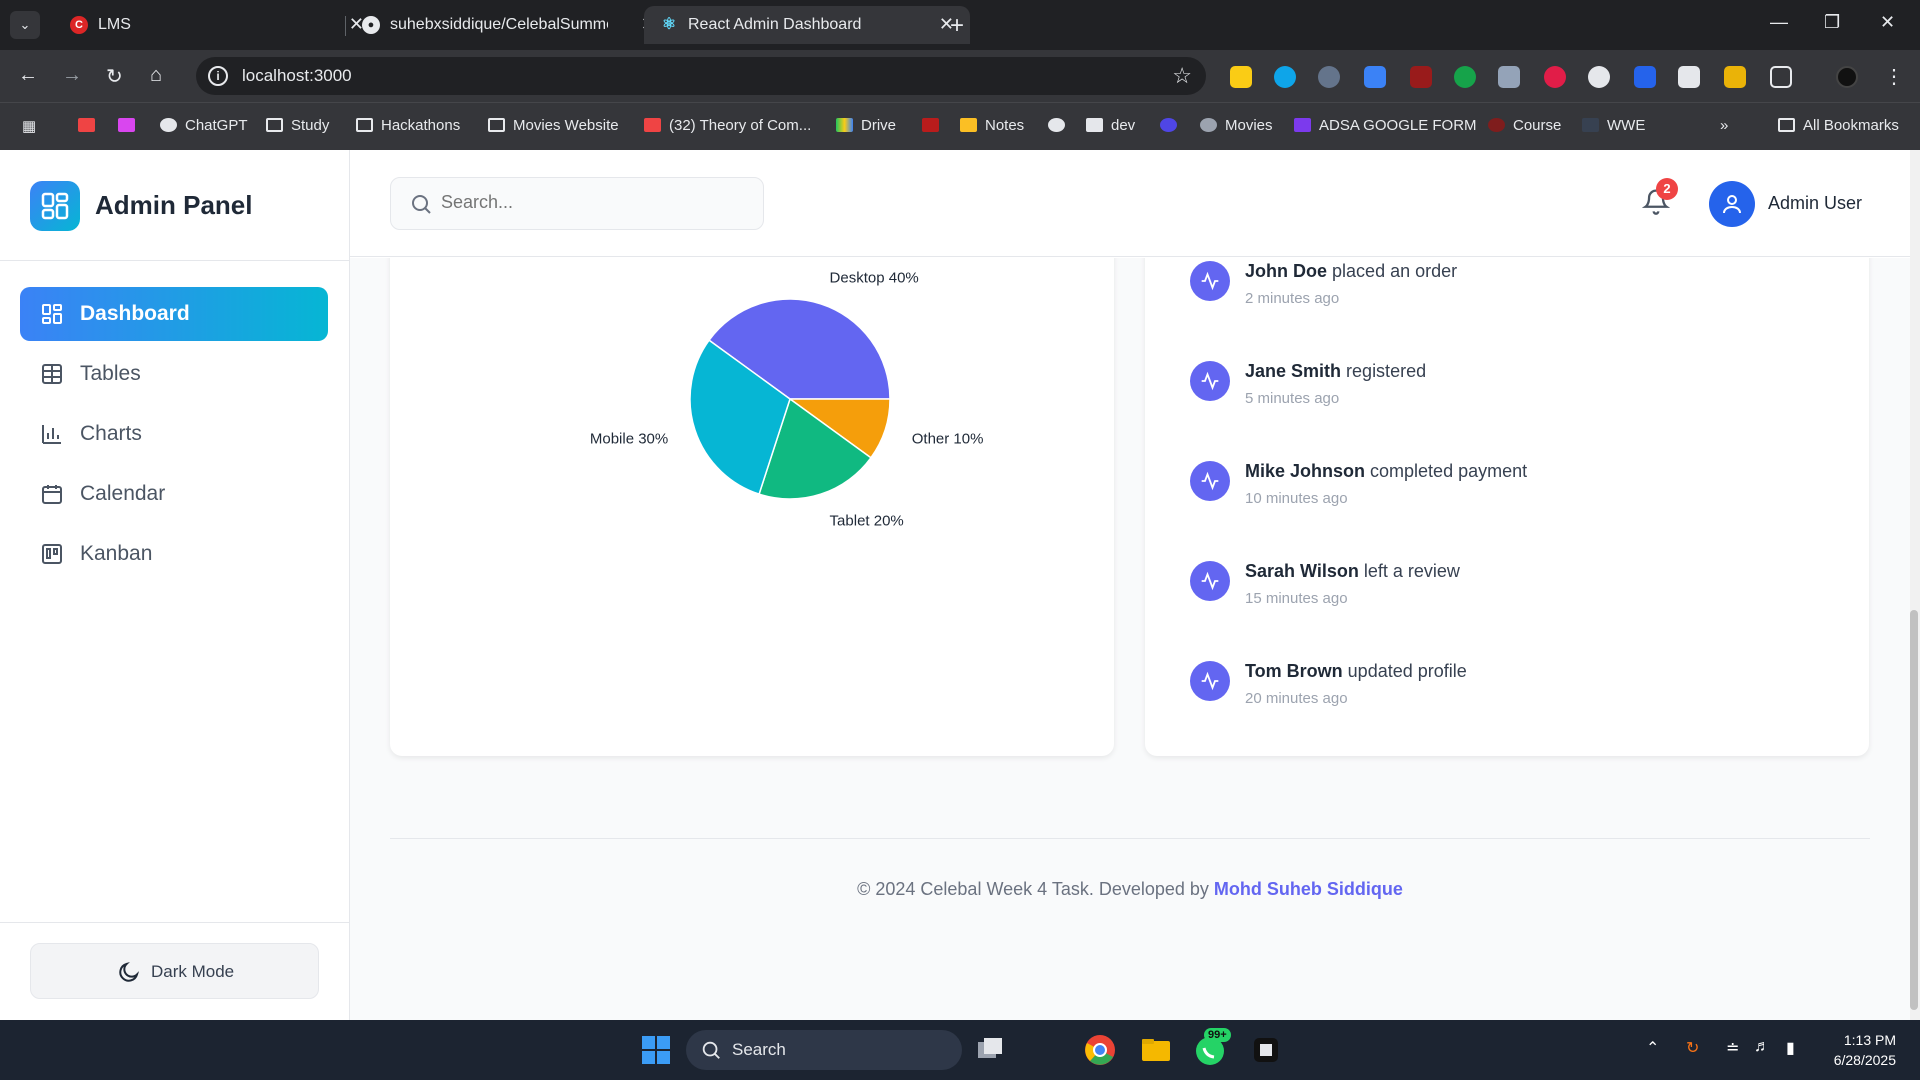 Image resolution: width=1920 pixels, height=1080 pixels. Describe the element at coordinates (217, 25) in the screenshot. I see `tab-lms: C LMS ✕` at that location.